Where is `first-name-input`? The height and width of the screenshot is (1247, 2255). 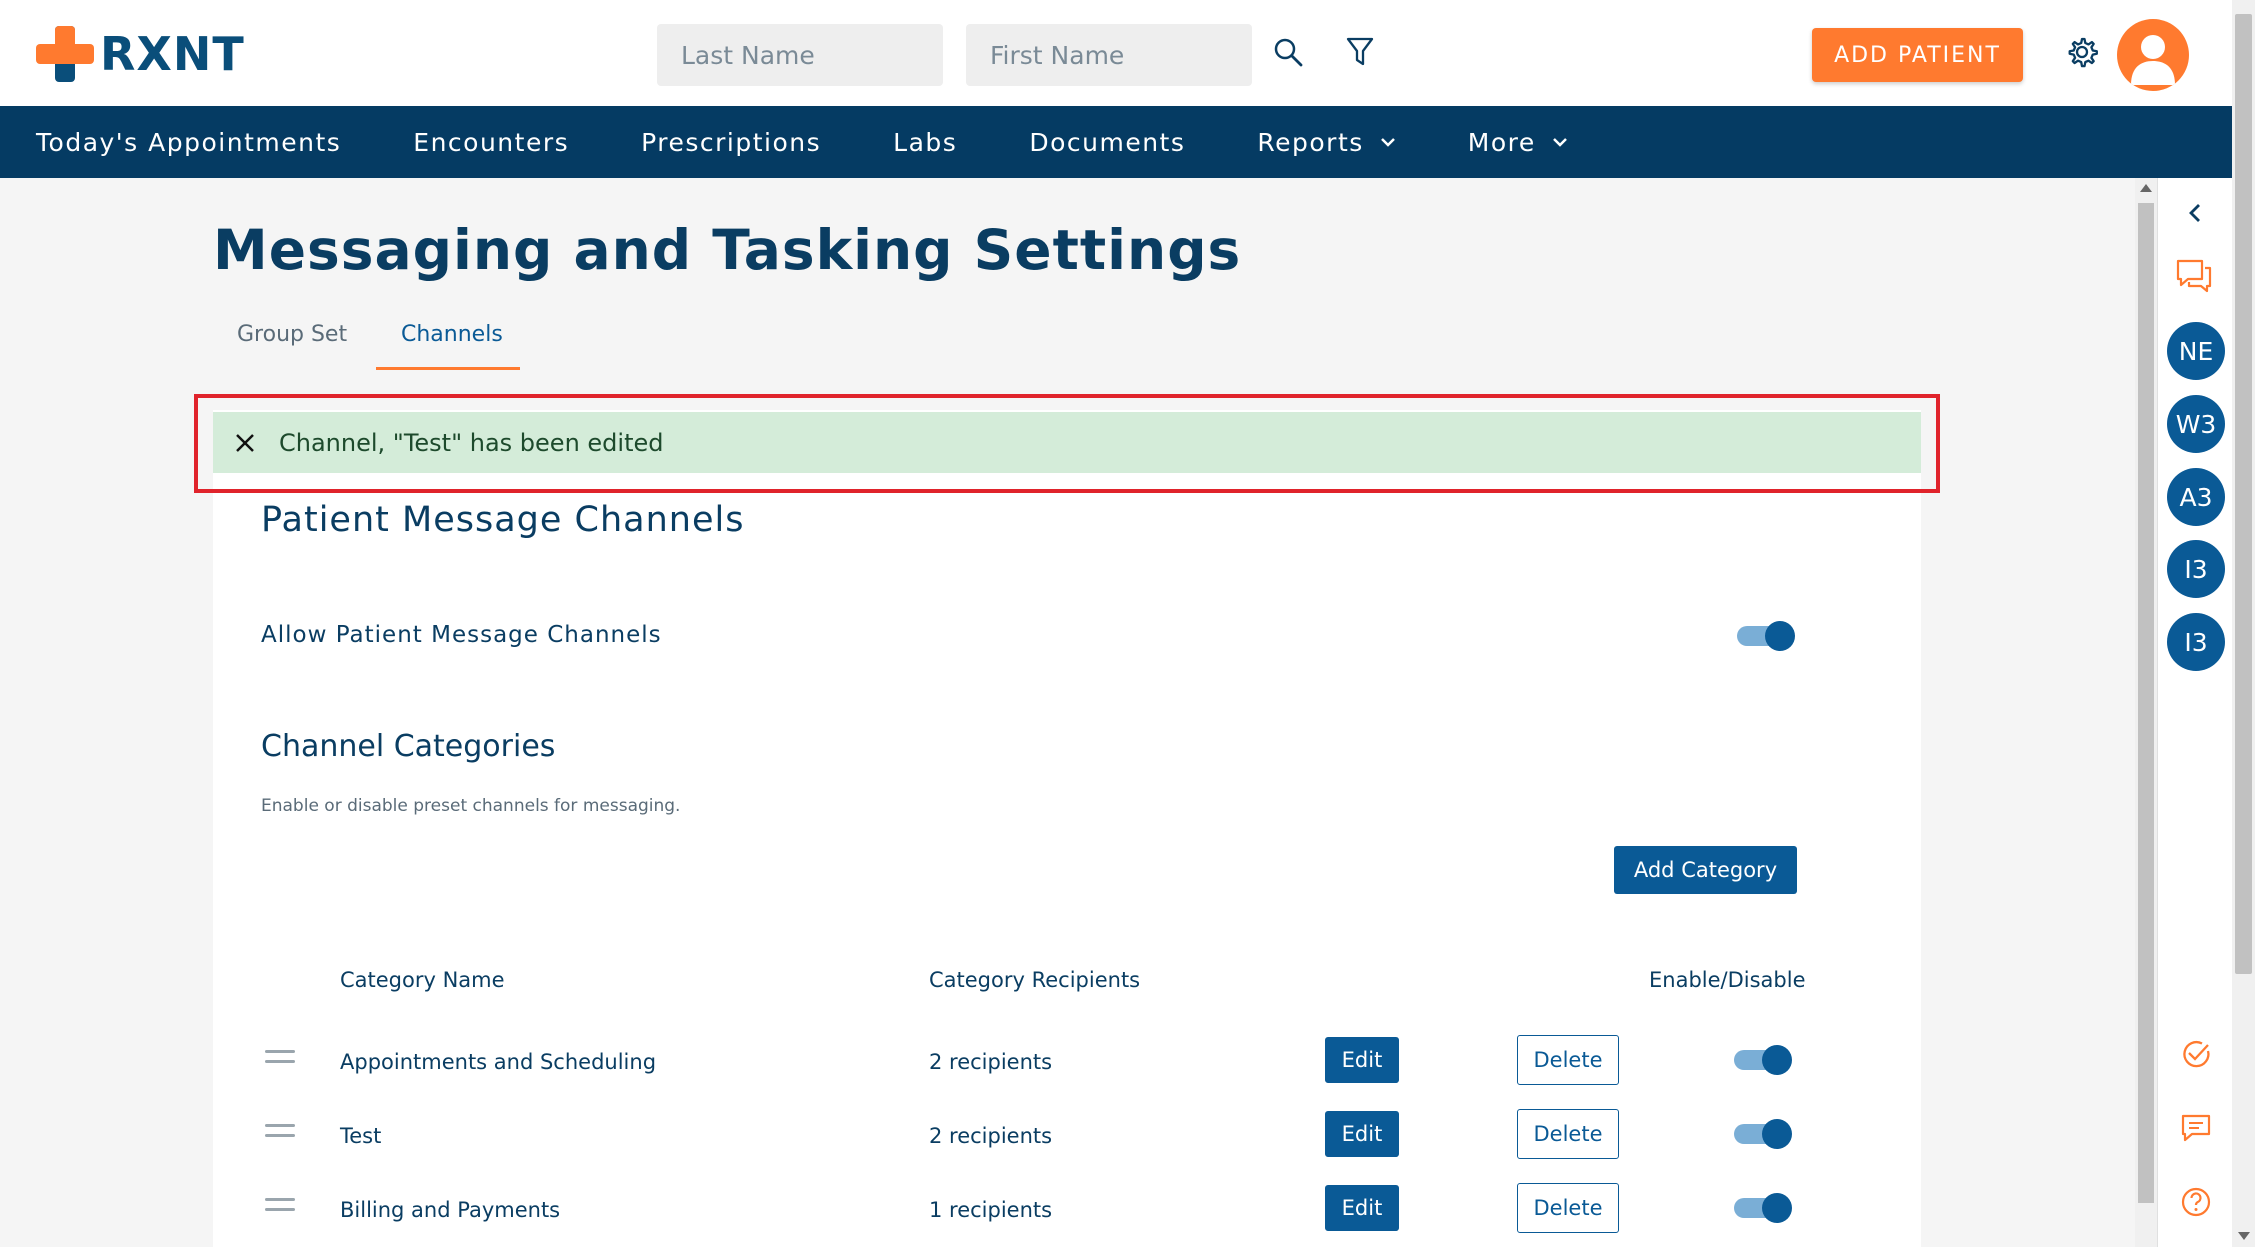 first-name-input is located at coordinates (1109, 55).